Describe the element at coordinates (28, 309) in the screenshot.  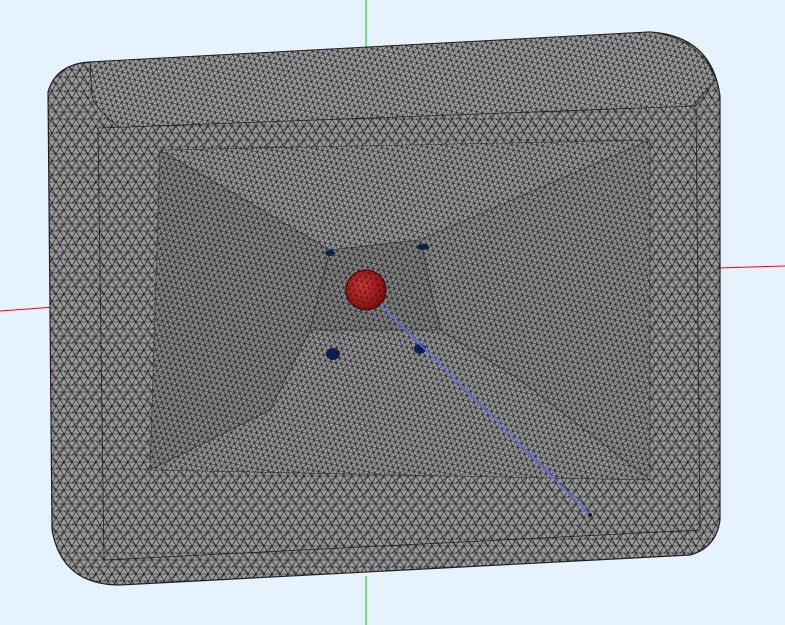
I see `x-axis-line-left` at that location.